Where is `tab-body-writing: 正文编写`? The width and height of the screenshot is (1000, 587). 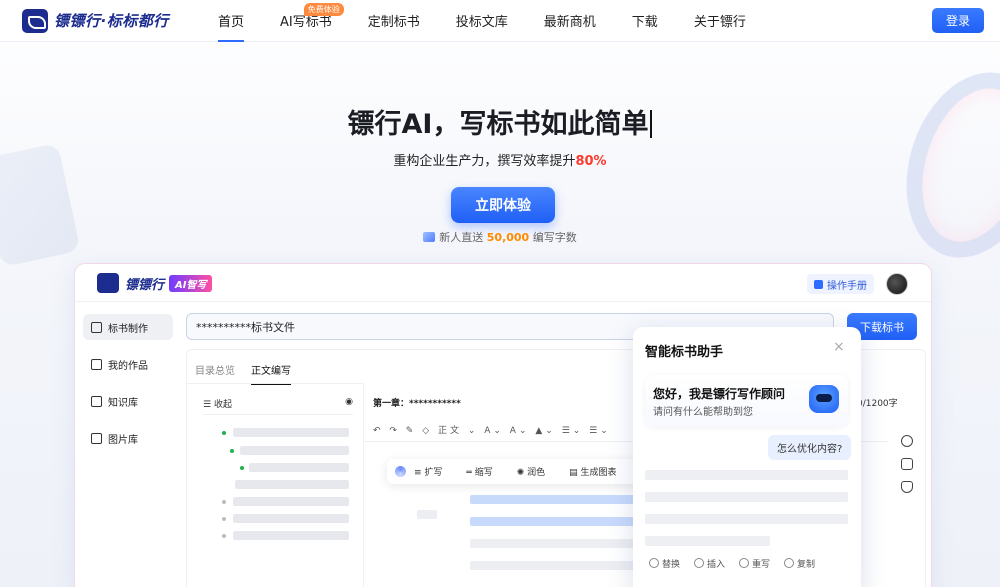
tab-body-writing: 正文编写 is located at coordinates (271, 373).